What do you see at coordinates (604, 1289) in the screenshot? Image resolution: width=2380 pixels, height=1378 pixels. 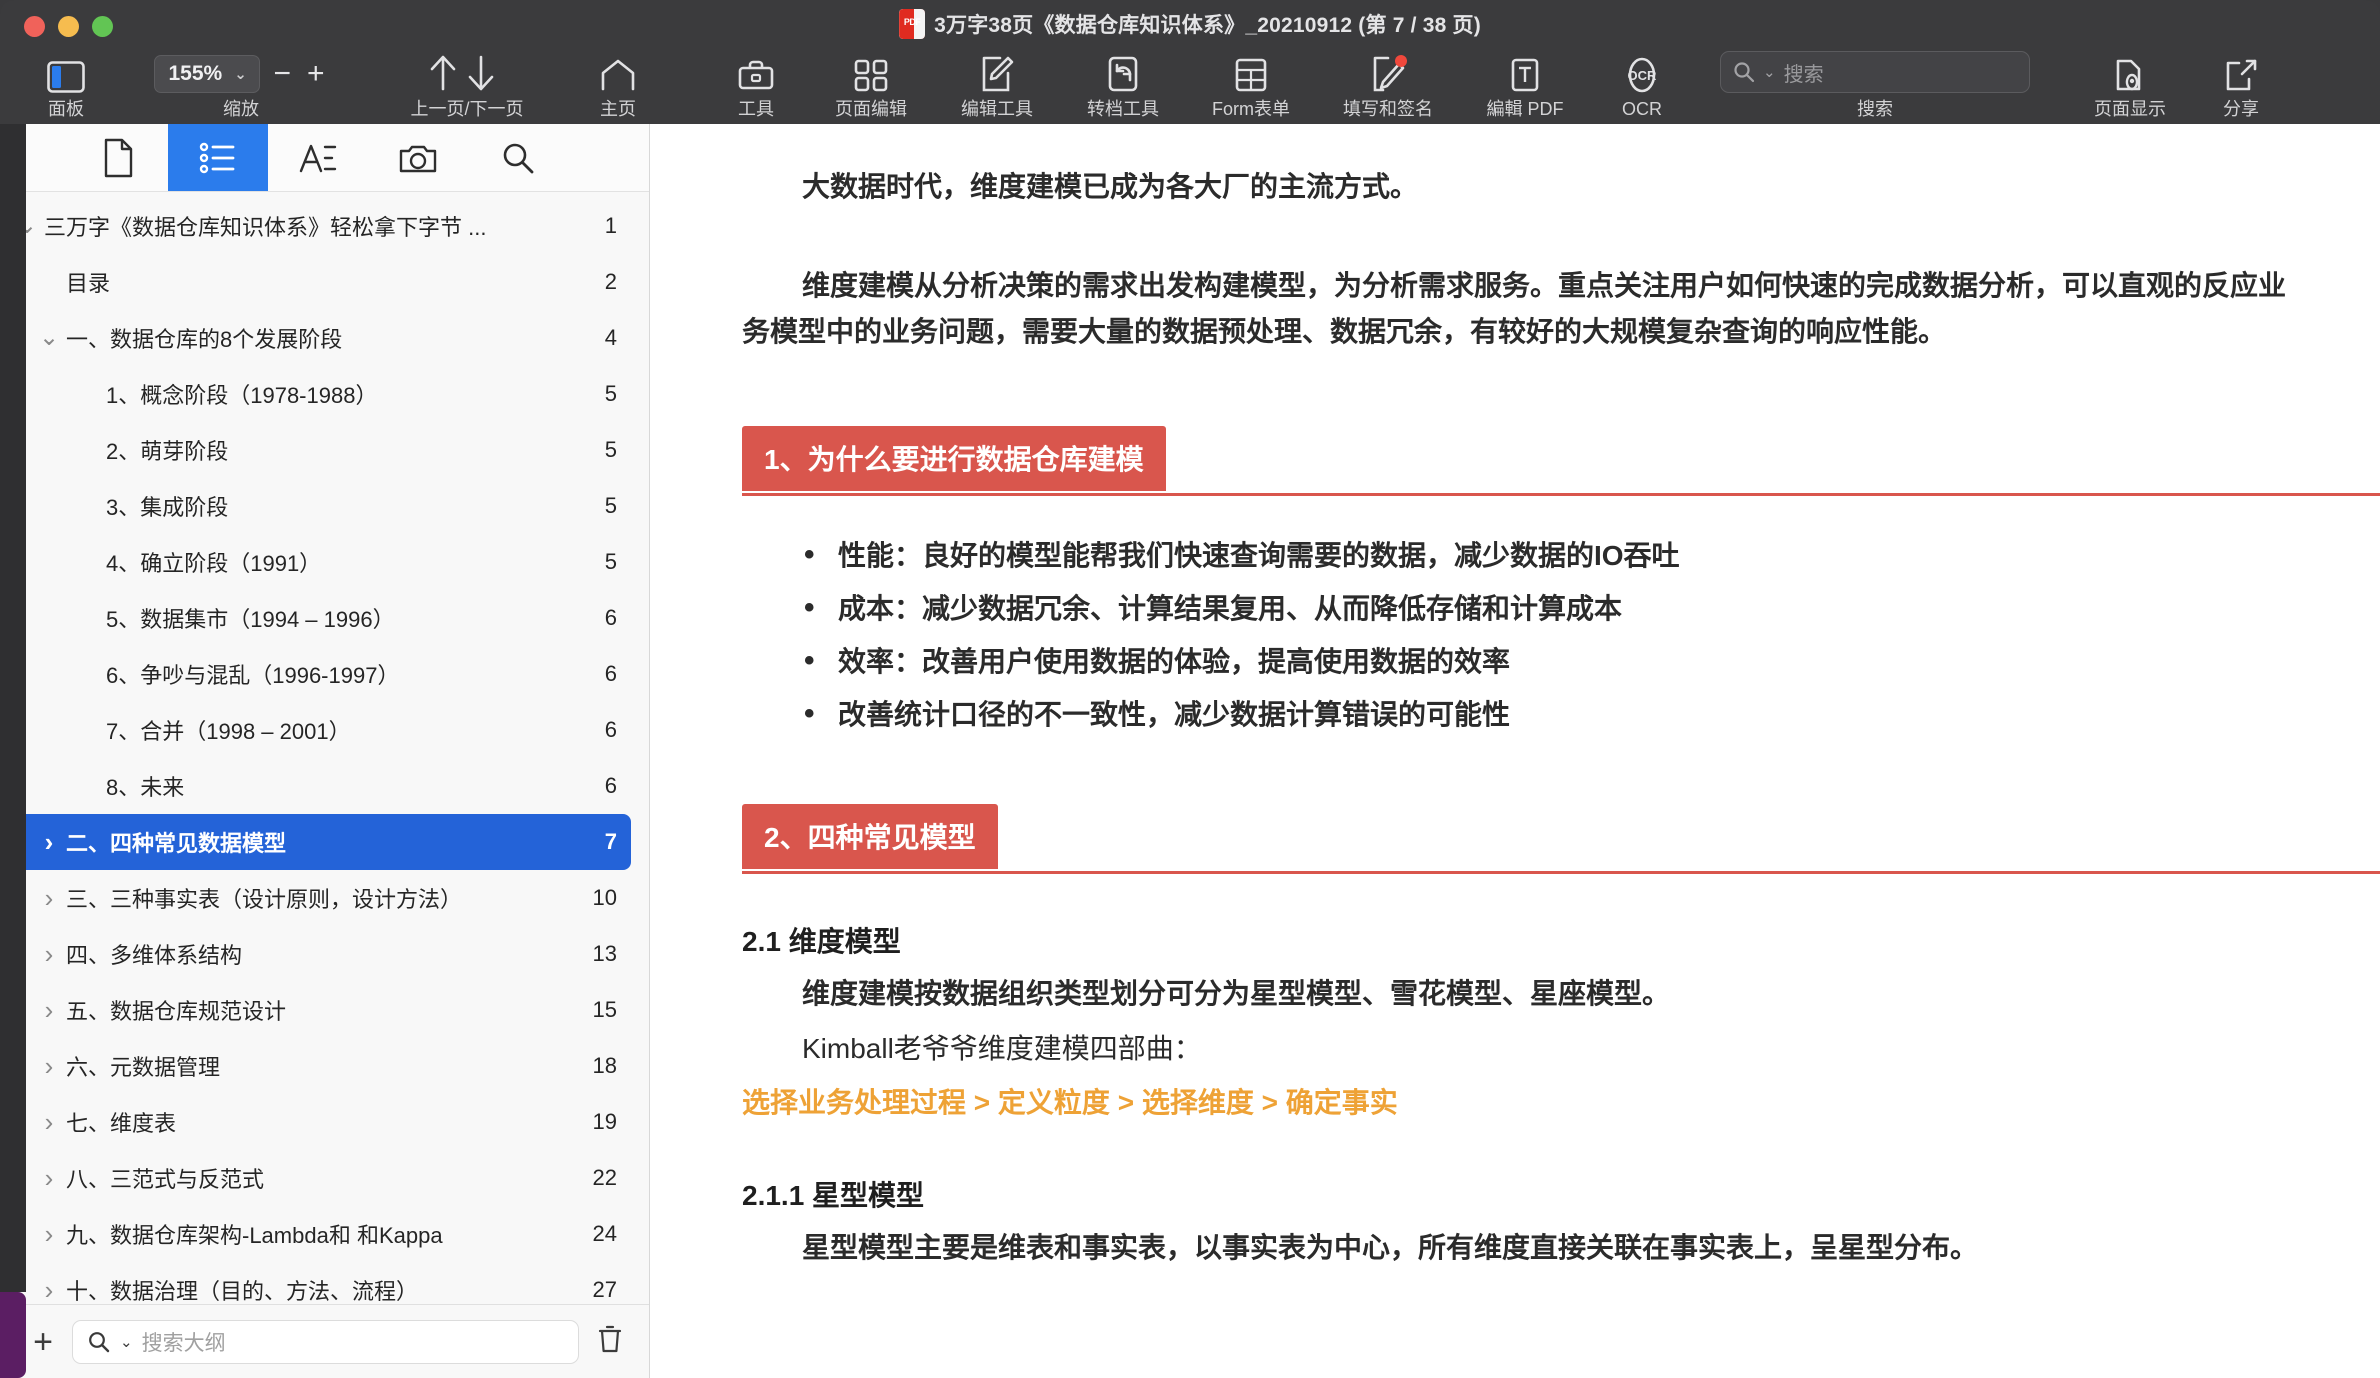 I see `outline-row-page-number: 27` at bounding box center [604, 1289].